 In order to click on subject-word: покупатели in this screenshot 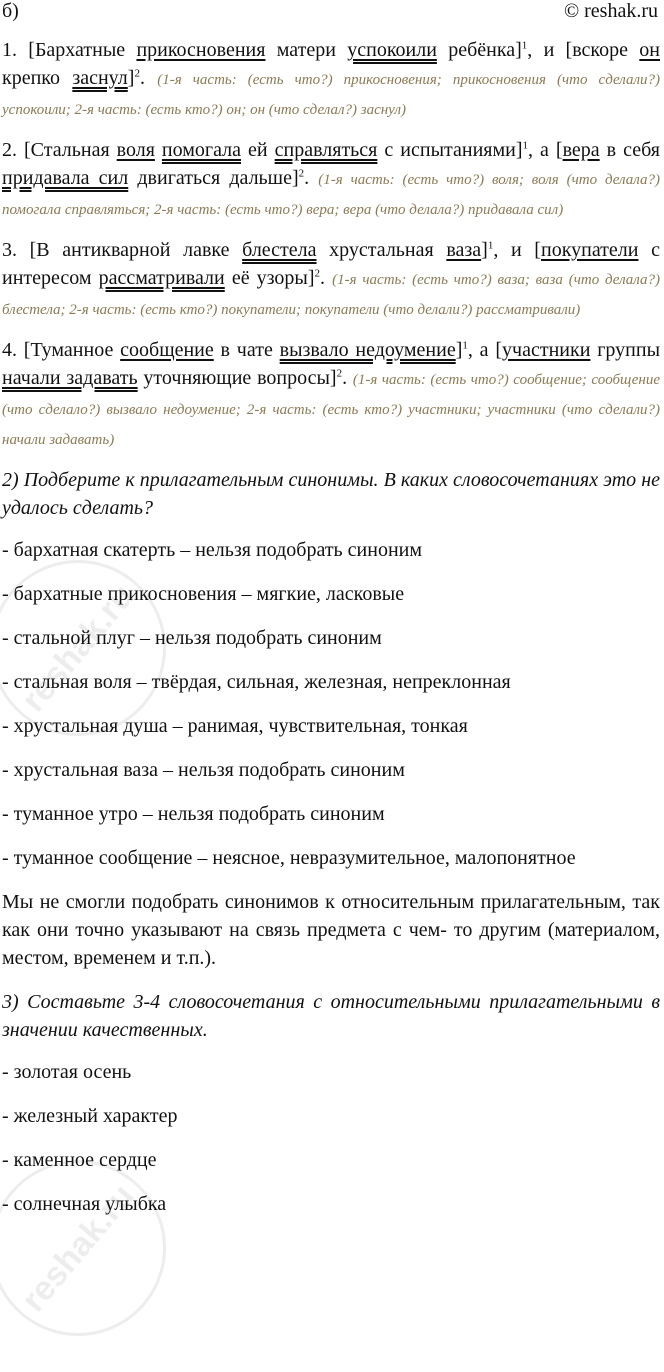, I will do `click(589, 250)`.